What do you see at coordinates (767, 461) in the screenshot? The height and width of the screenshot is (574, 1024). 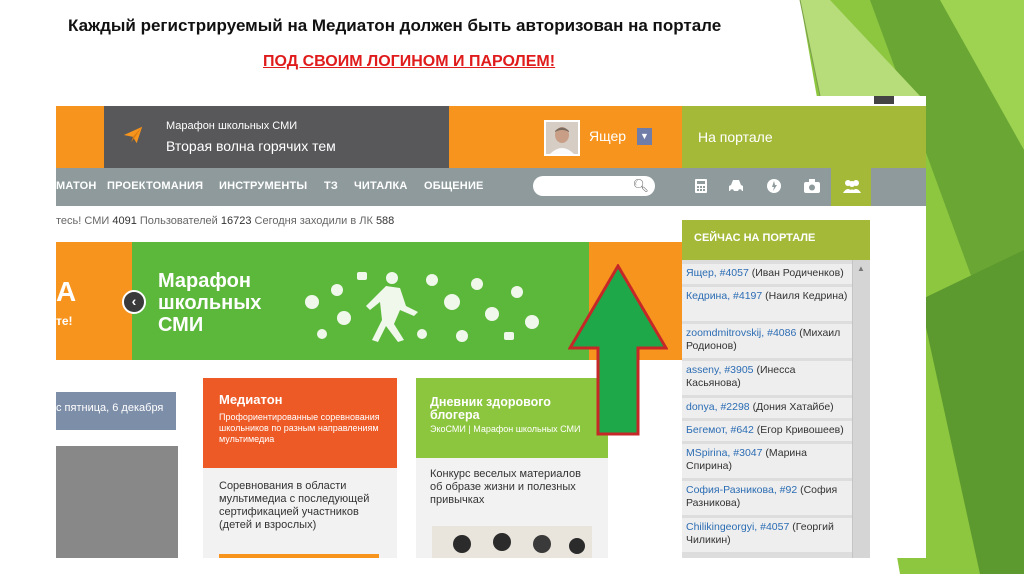 I see `list-item: MSpirina, #3047 (Марина Спирина)` at bounding box center [767, 461].